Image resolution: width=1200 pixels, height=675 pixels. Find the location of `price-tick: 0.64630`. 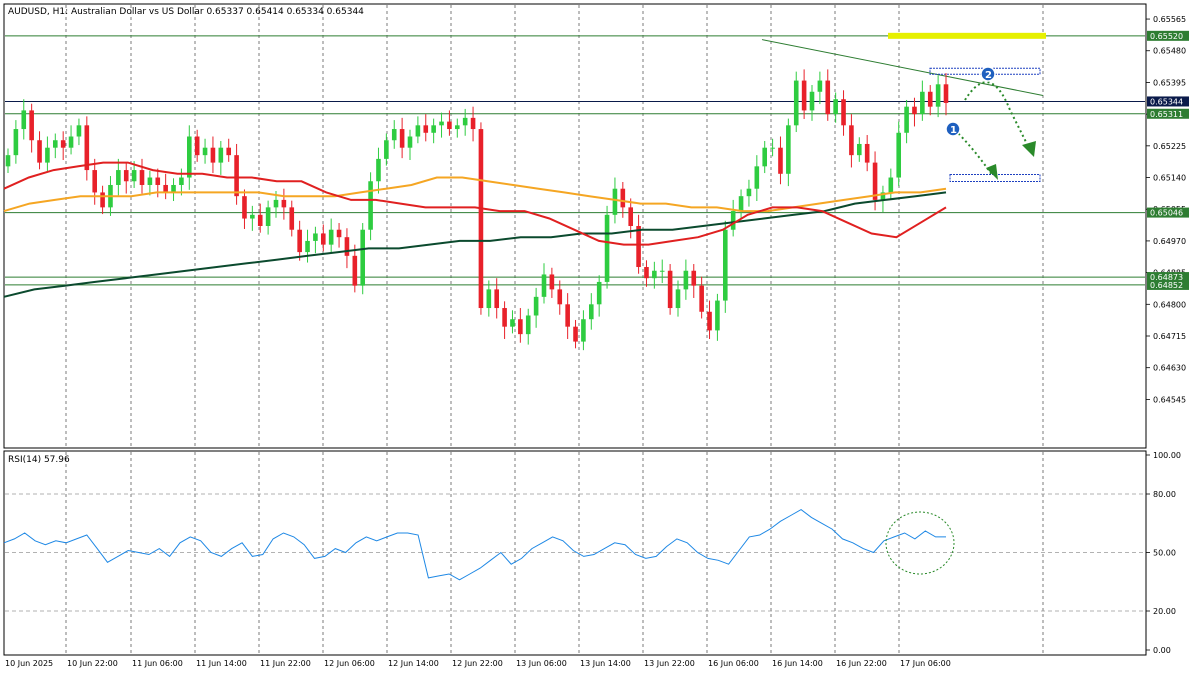

price-tick: 0.64630 is located at coordinates (1169, 368).